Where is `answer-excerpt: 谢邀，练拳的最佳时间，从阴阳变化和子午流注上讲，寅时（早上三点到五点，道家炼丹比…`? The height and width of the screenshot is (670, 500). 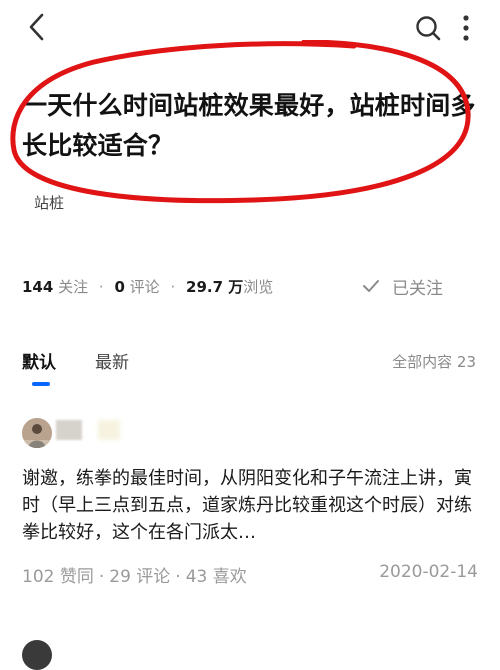 answer-excerpt: 谢邀，练拳的最佳时间，从阴阳变化和子午流注上讲，寅时（早上三点到五点，道家炼丹比… is located at coordinates (252, 505).